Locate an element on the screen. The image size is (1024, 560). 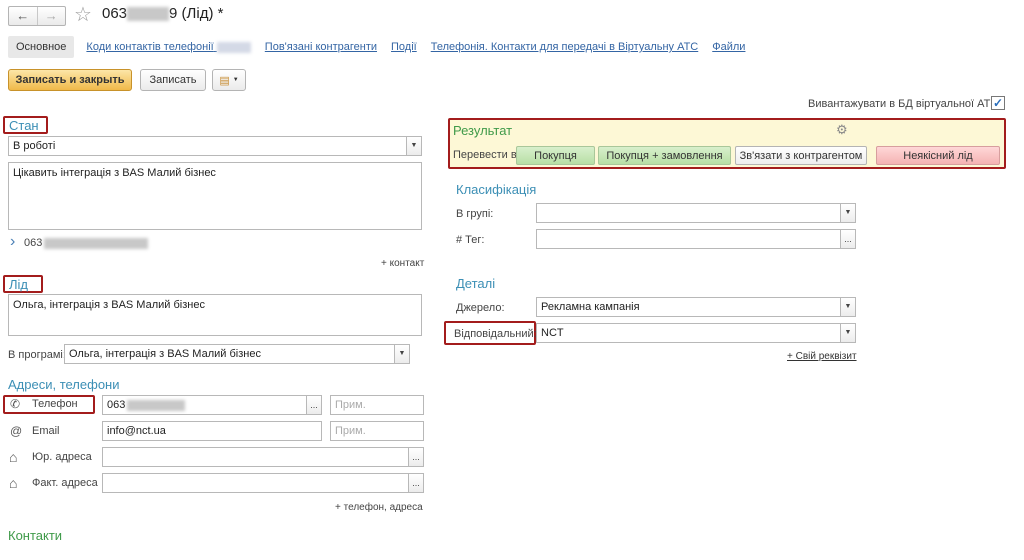
nav-buttons: ← → is located at coordinates (37, 16).